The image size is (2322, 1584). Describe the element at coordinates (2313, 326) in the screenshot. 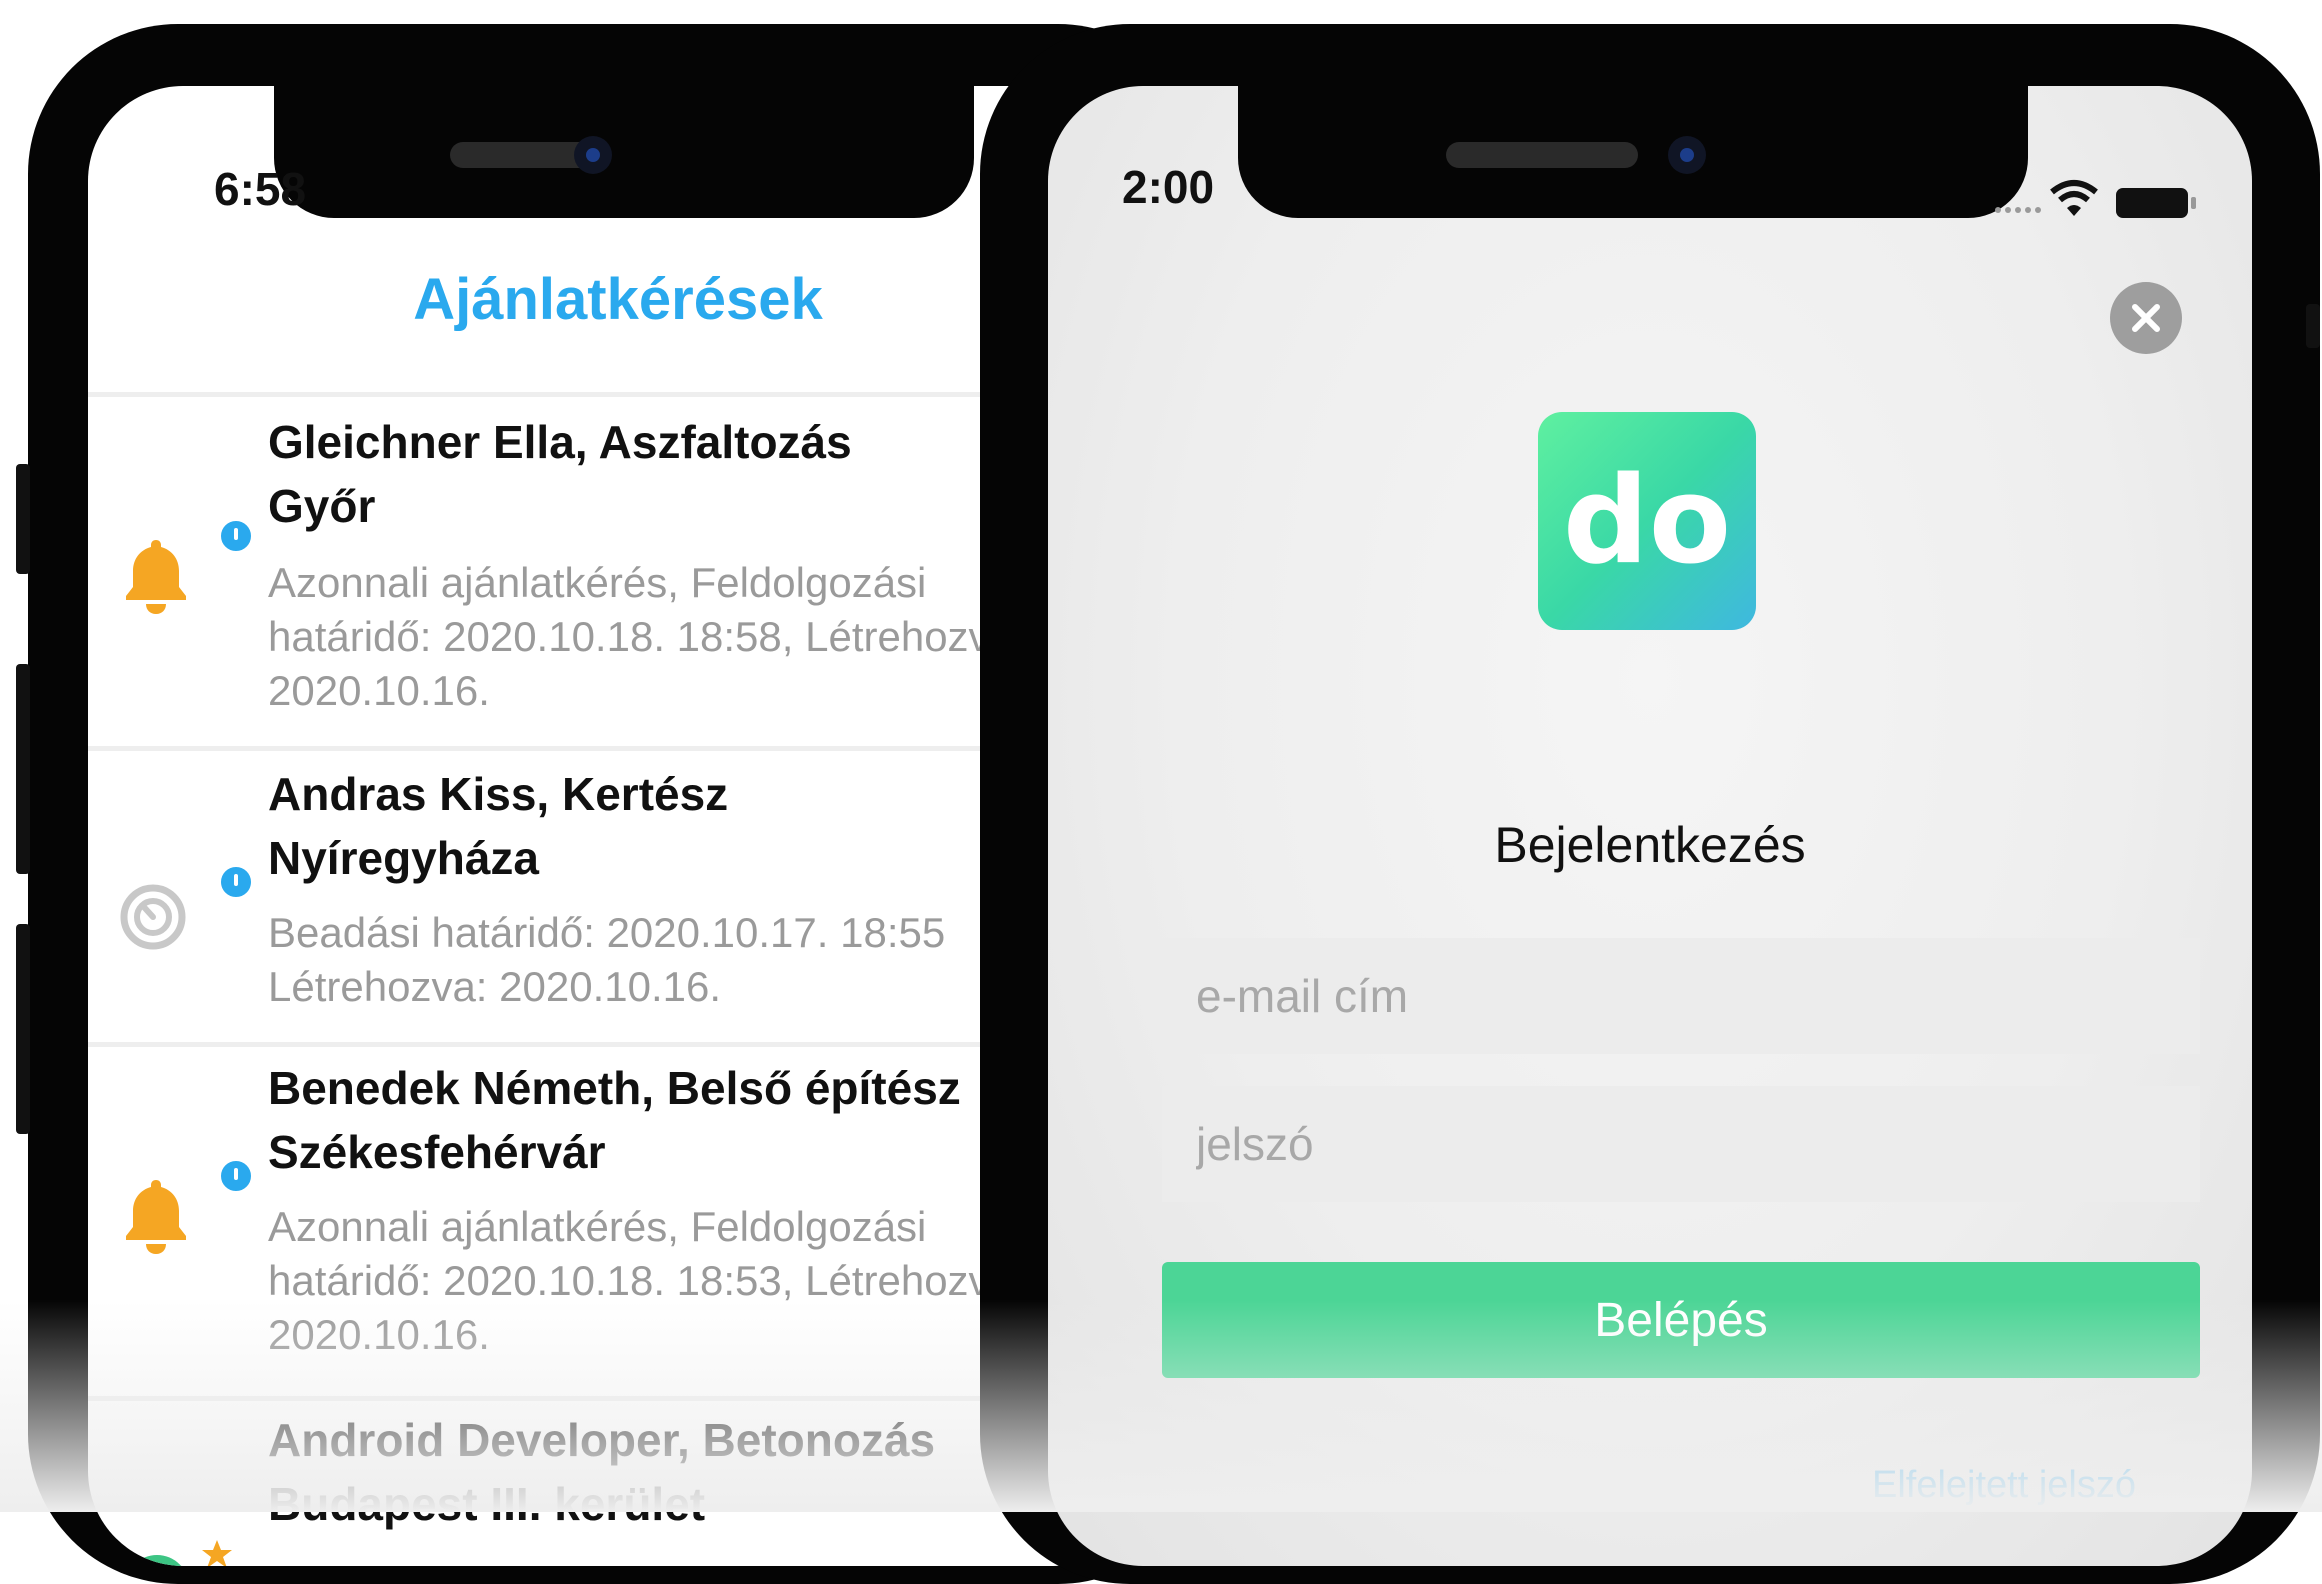

I see `power-button` at that location.